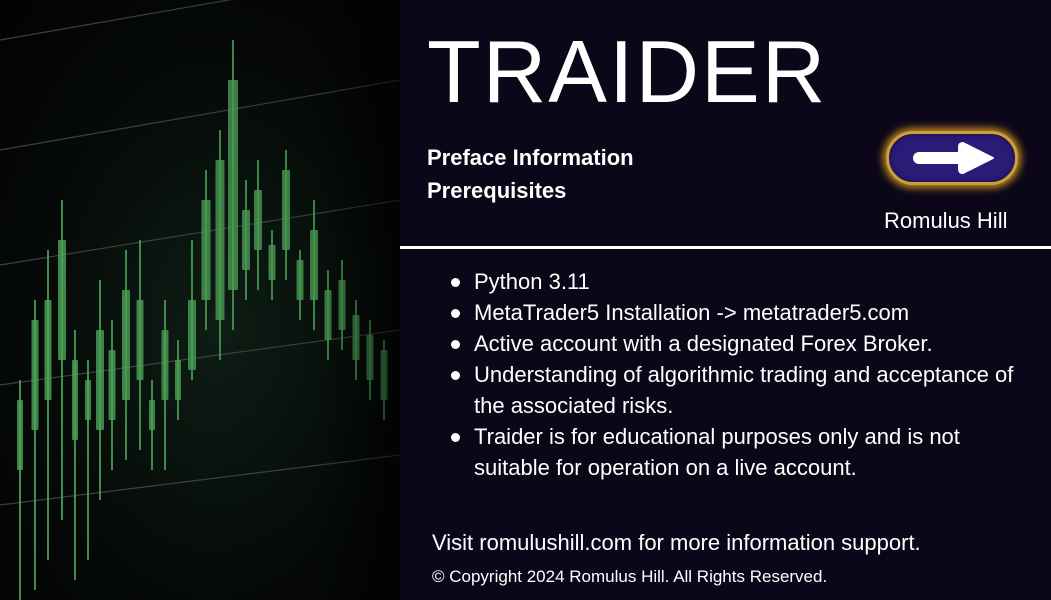  I want to click on list-item: Python 3.11, so click(741, 281).